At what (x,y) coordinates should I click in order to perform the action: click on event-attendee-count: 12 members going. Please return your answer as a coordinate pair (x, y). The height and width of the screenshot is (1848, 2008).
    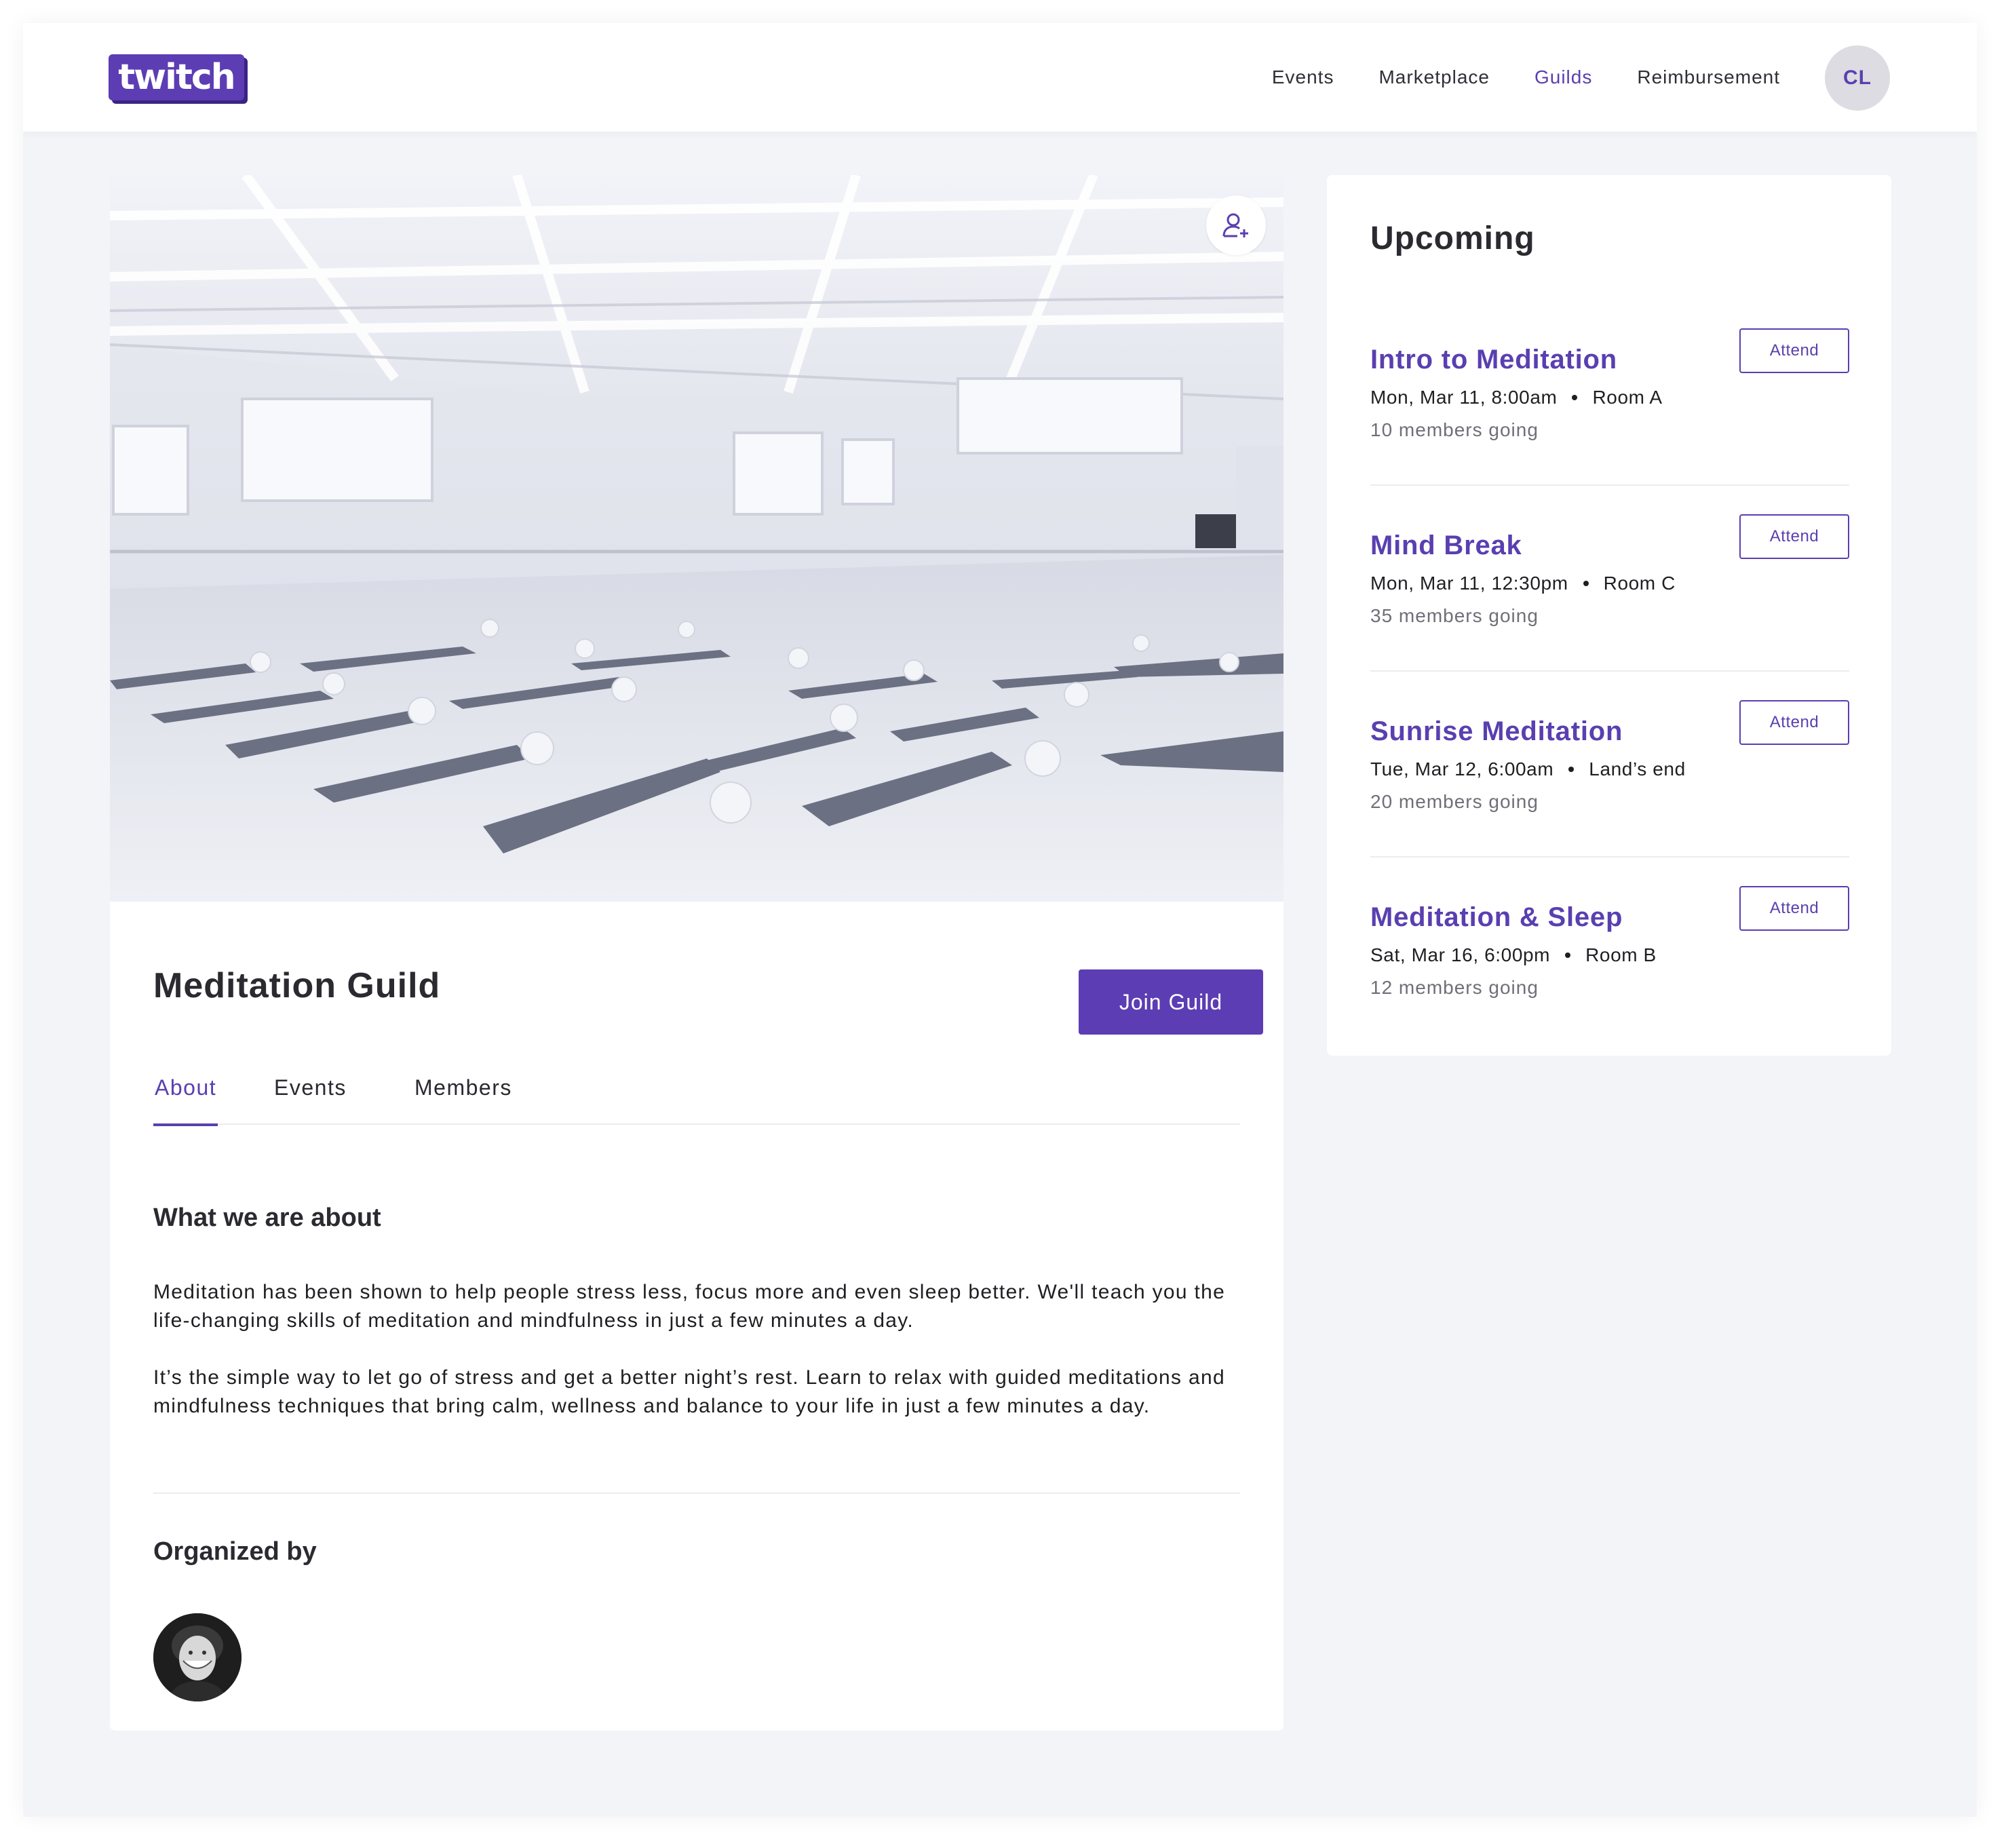
    Looking at the image, I should click on (1454, 987).